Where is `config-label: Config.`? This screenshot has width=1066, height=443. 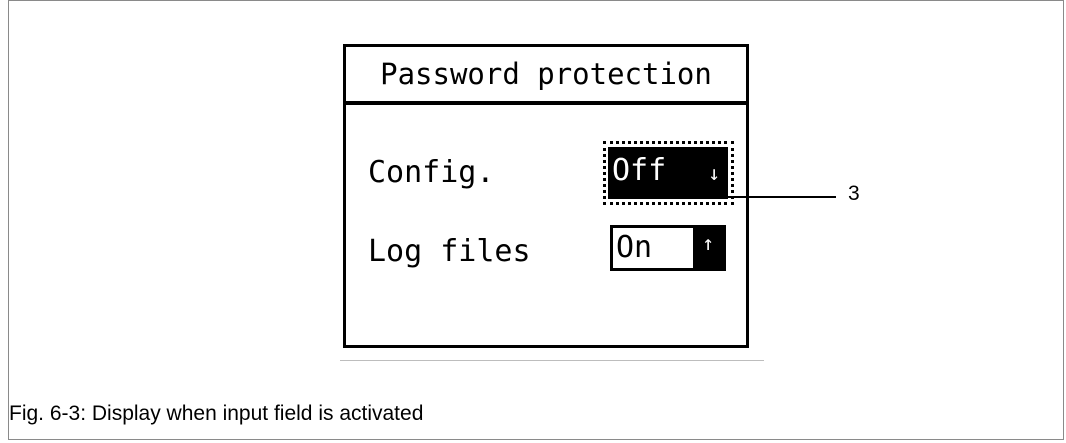
config-label: Config. is located at coordinates (431, 172).